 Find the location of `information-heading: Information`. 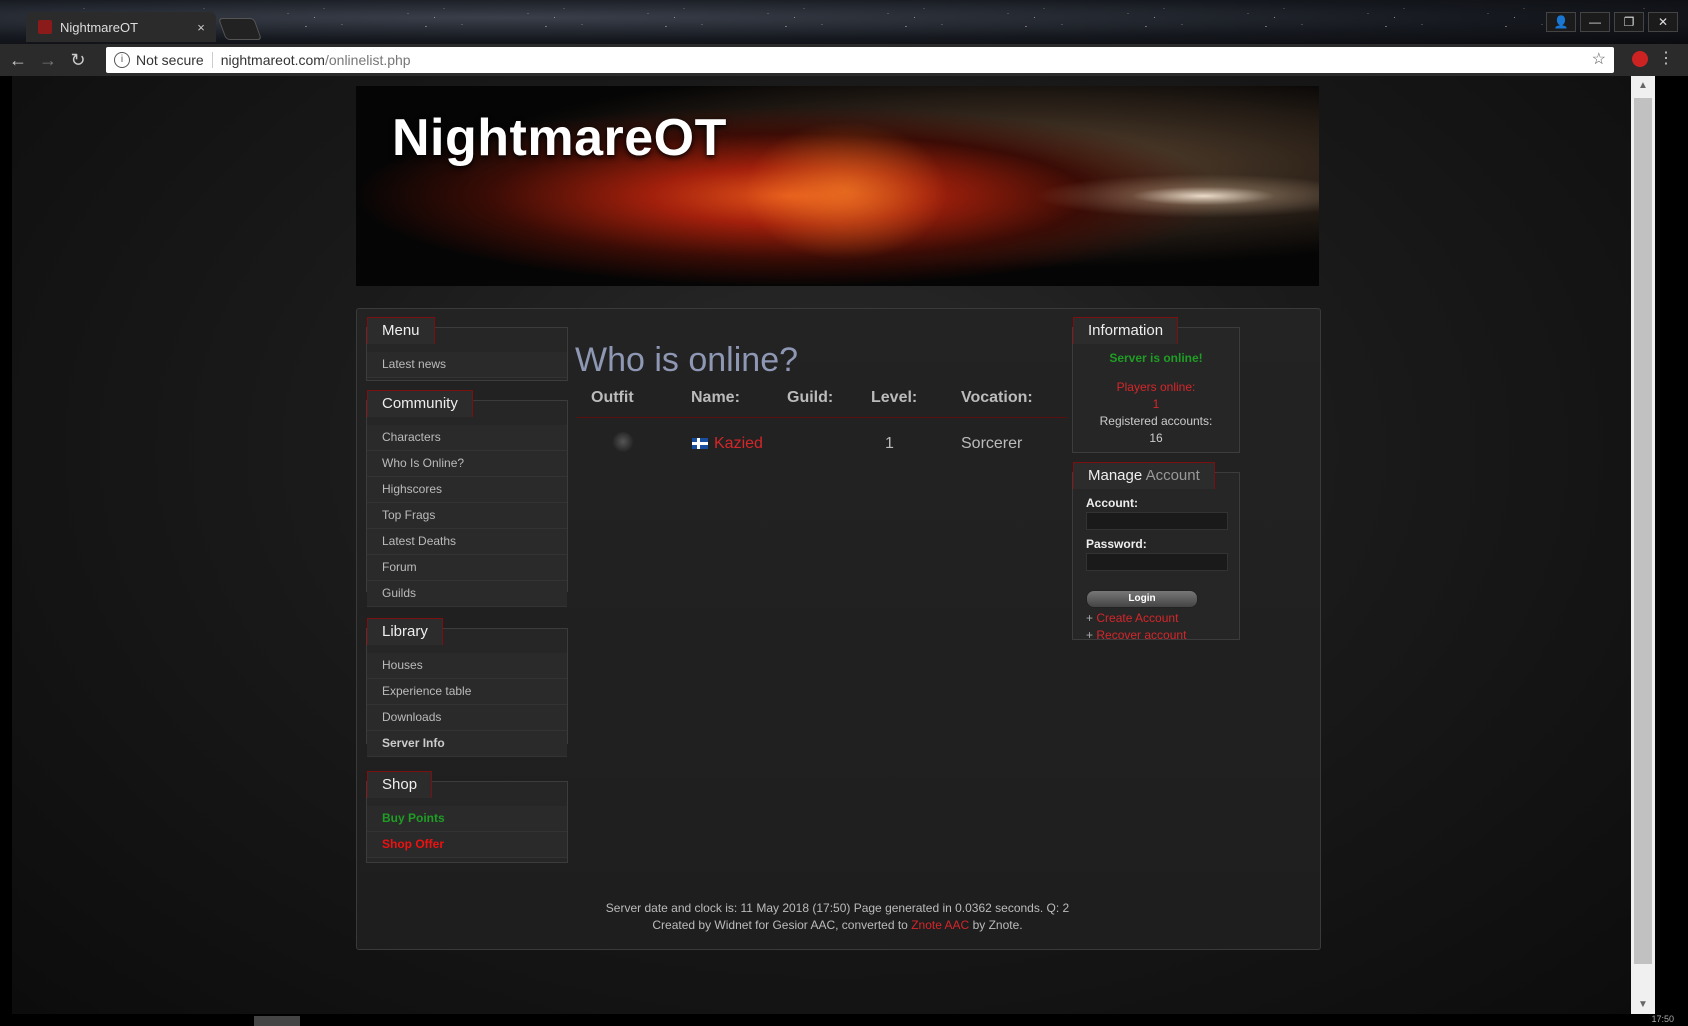

information-heading: Information is located at coordinates (1126, 330).